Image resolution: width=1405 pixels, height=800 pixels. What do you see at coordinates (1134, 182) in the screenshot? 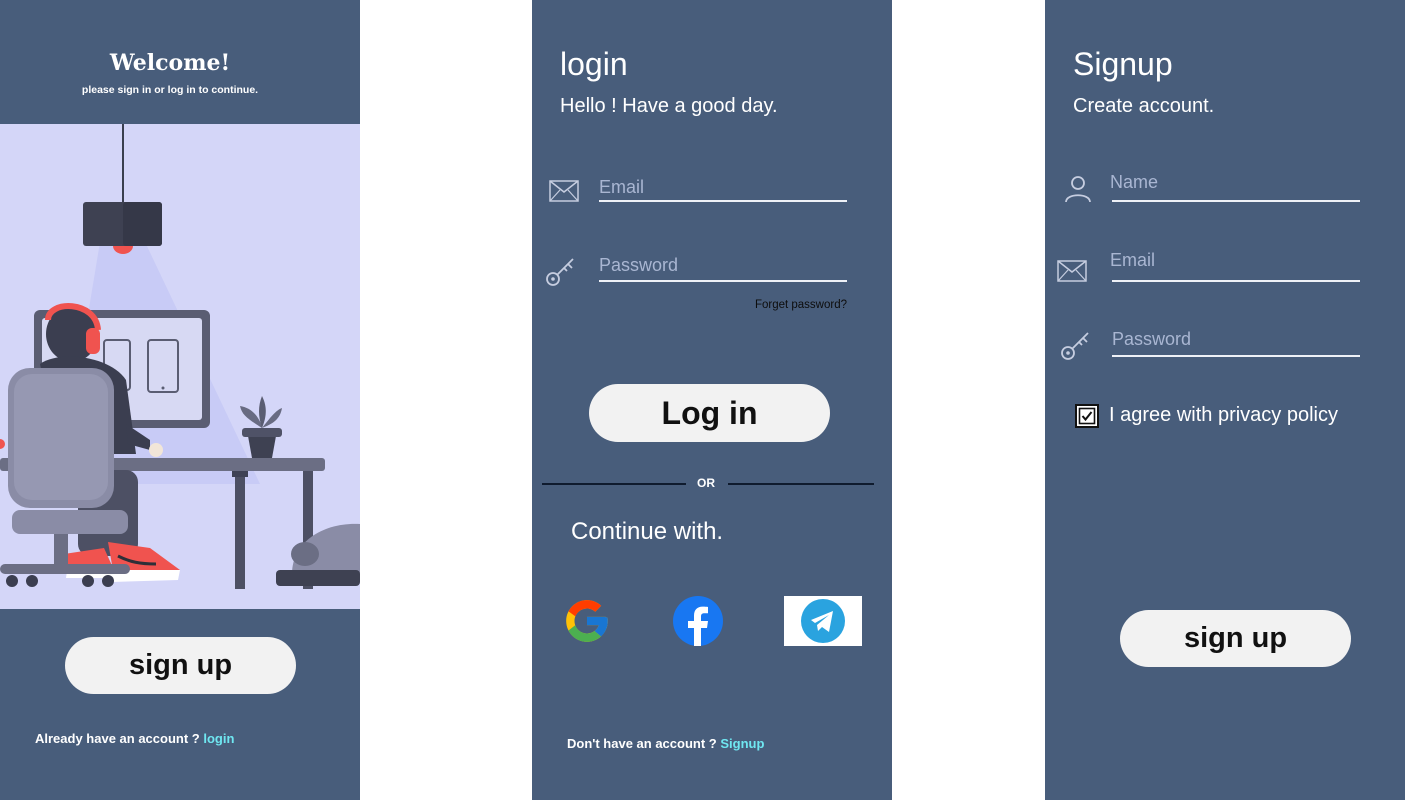
I see `name-field: Name` at bounding box center [1134, 182].